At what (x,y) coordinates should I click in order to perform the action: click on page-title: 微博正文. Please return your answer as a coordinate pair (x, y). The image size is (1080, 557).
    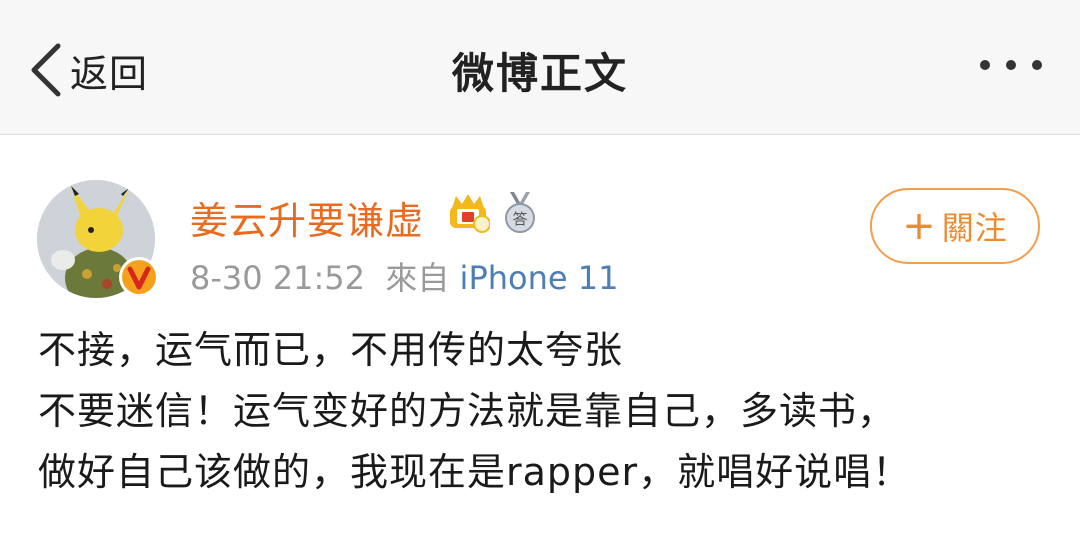
    Looking at the image, I should click on (539, 73).